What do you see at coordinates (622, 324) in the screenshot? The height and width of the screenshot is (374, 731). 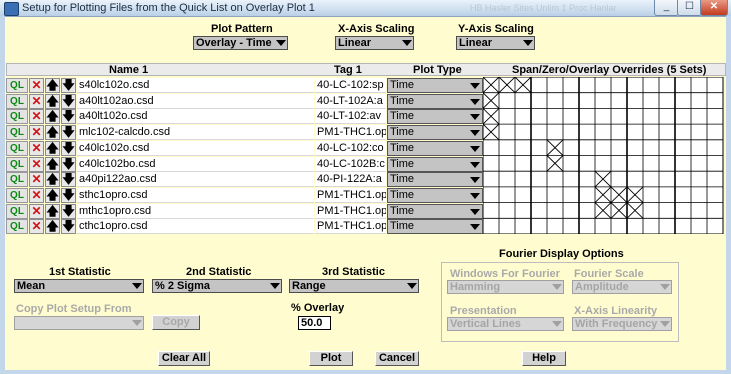 I see `x-axis-linearity-select: With Frequency` at bounding box center [622, 324].